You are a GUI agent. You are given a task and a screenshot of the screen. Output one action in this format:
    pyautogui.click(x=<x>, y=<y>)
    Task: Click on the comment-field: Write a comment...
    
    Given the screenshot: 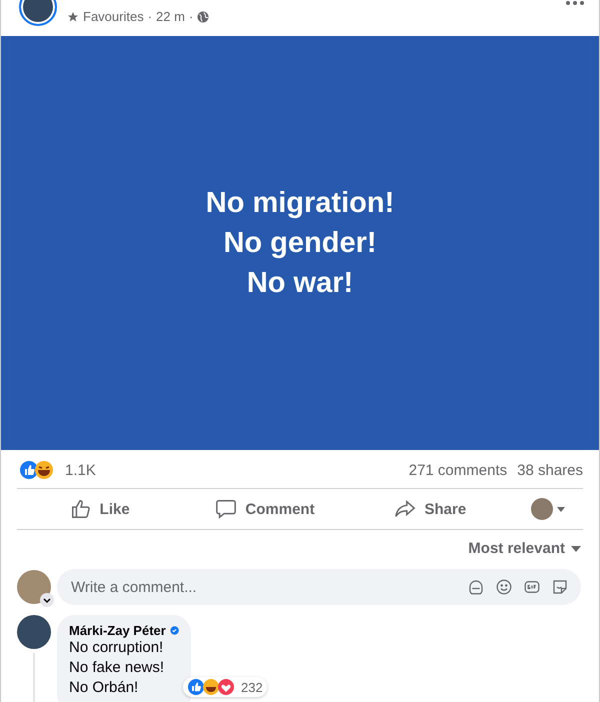 What is the action you would take?
    pyautogui.click(x=319, y=587)
    